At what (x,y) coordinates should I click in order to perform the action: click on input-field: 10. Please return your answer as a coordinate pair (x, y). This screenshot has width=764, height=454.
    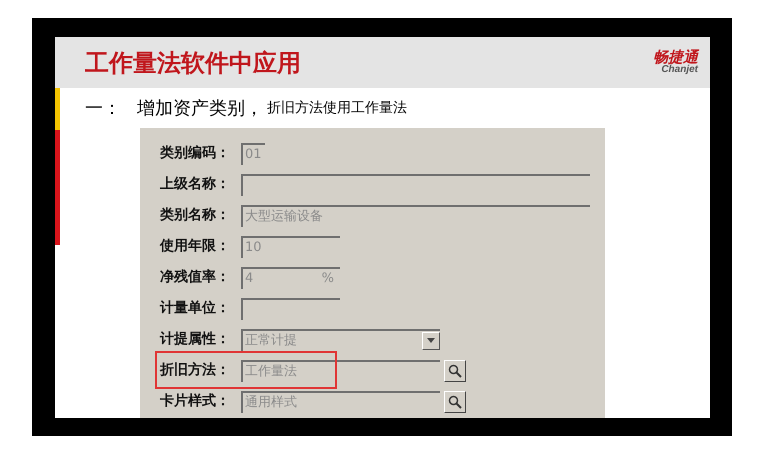
    Looking at the image, I should click on (290, 247).